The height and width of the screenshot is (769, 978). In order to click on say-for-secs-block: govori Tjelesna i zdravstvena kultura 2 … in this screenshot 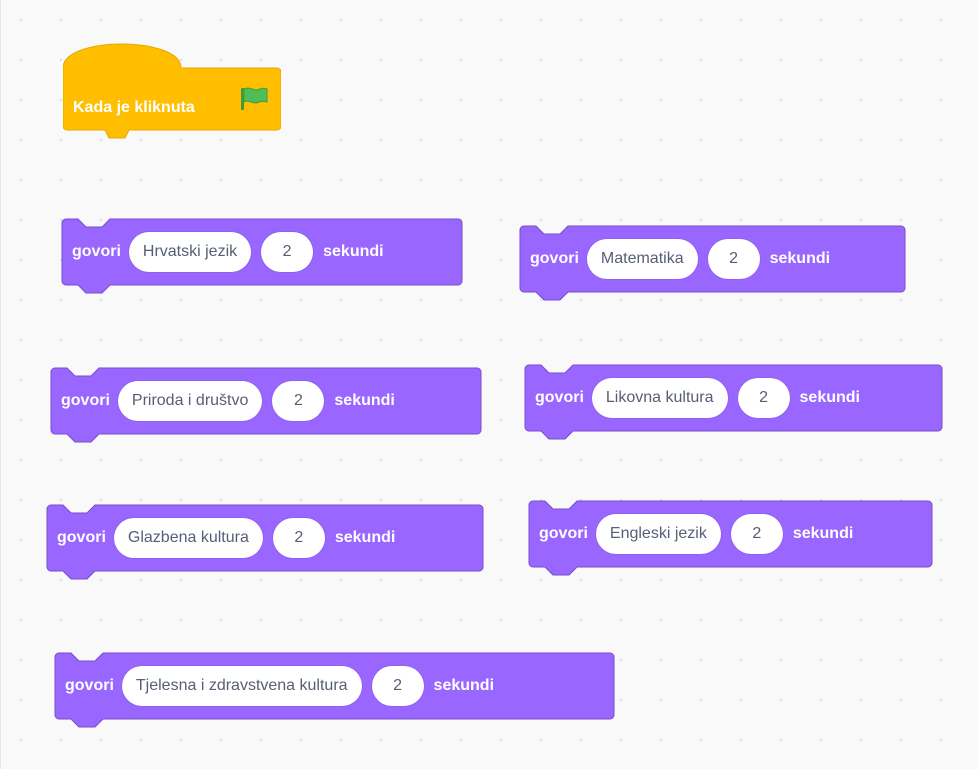, I will do `click(334, 694)`.